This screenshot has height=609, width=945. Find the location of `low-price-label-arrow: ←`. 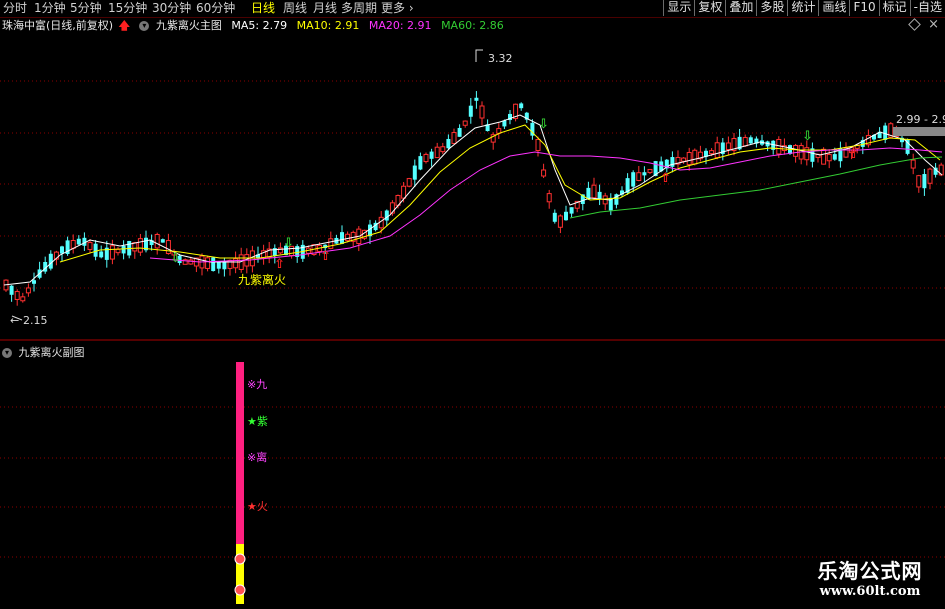

low-price-label-arrow: ← is located at coordinates (14, 320).